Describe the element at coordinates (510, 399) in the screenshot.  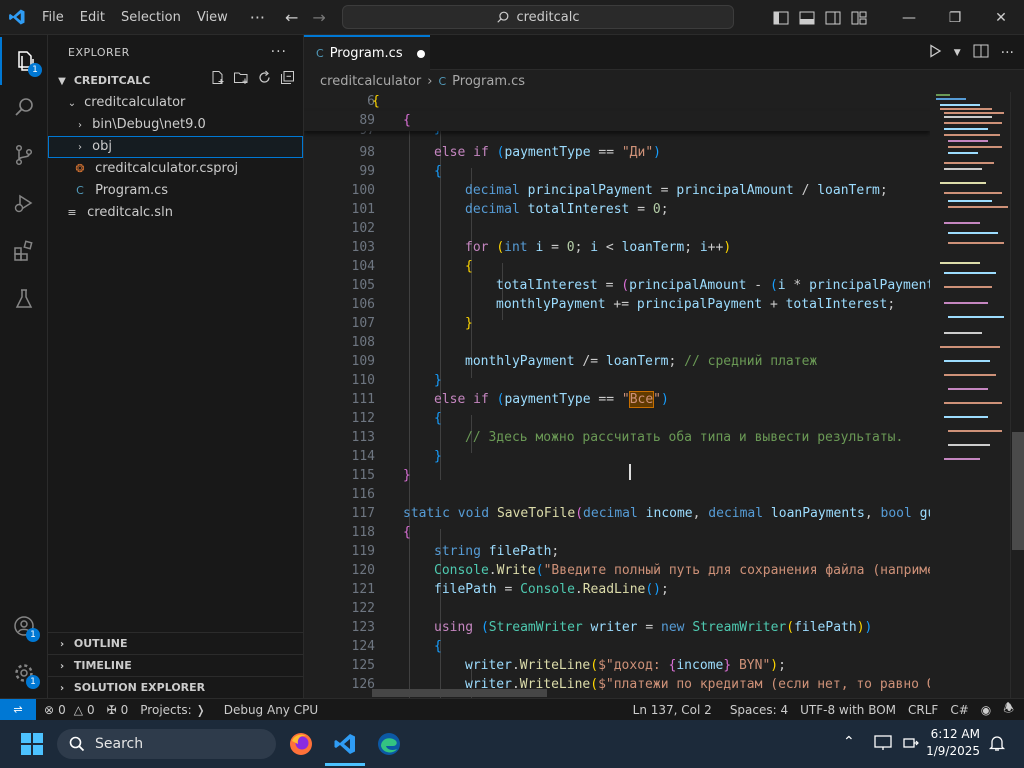
I see `code-line: 111 else if (paymentType == "Все")` at that location.